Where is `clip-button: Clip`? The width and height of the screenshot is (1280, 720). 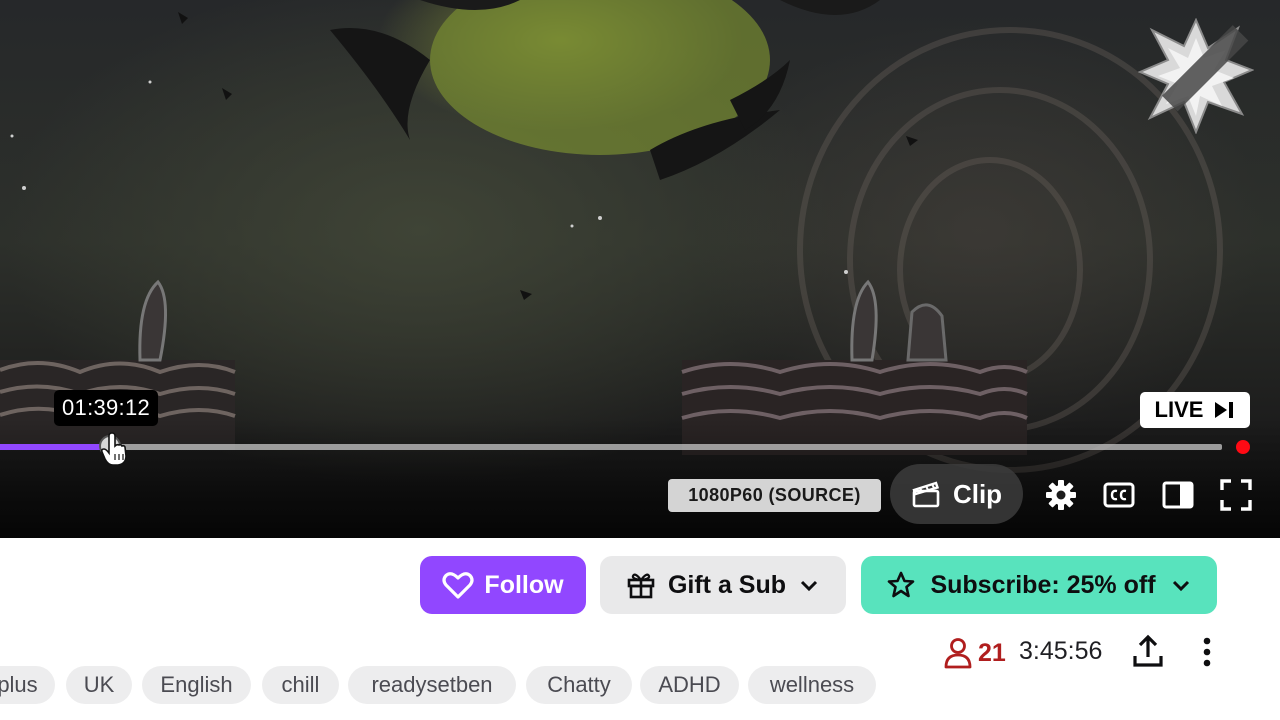
clip-button: Clip is located at coordinates (956, 494).